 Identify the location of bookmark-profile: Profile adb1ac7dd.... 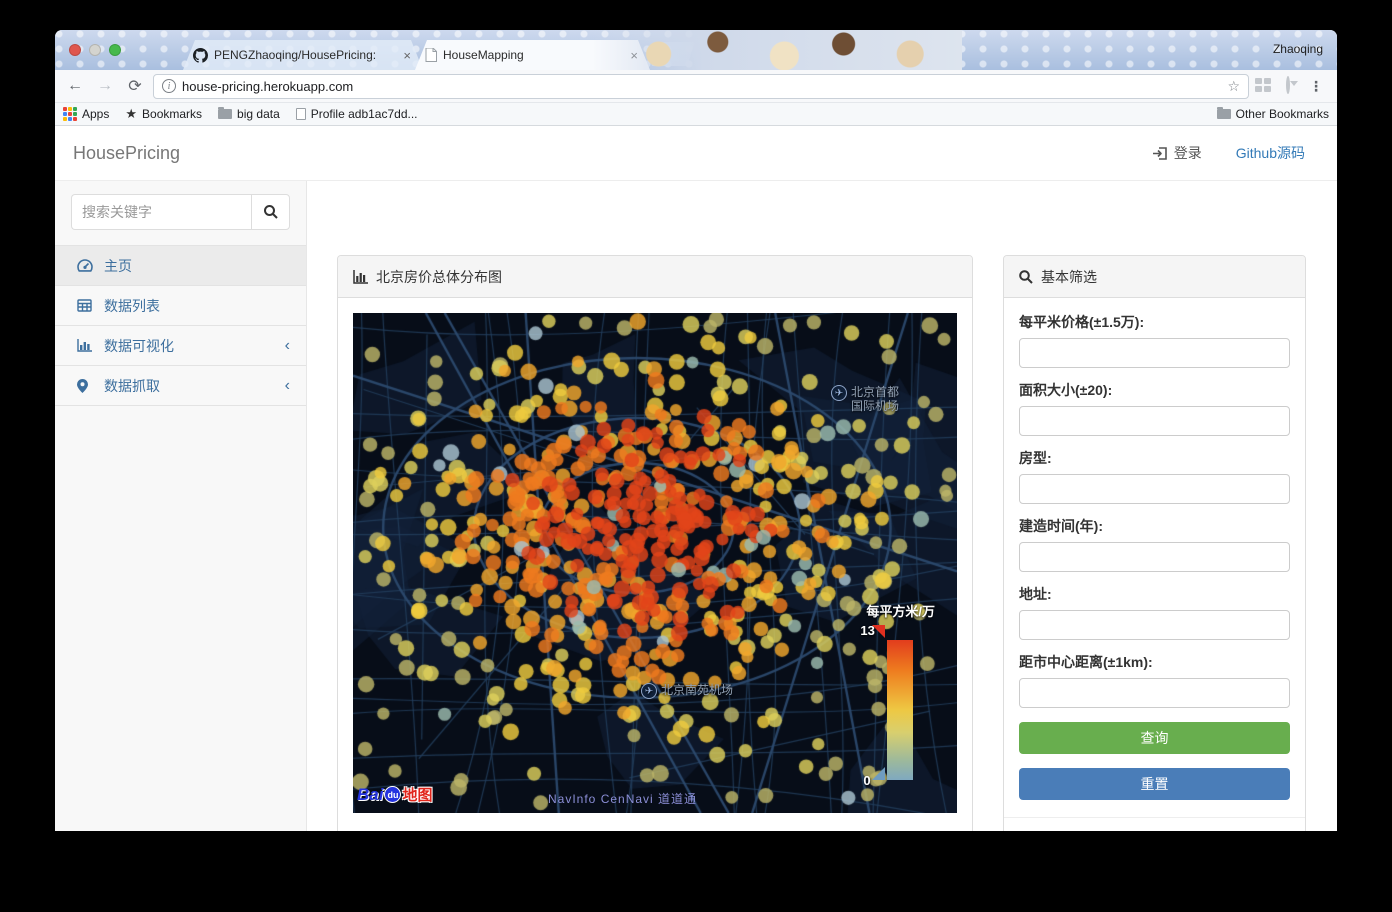
(356, 114).